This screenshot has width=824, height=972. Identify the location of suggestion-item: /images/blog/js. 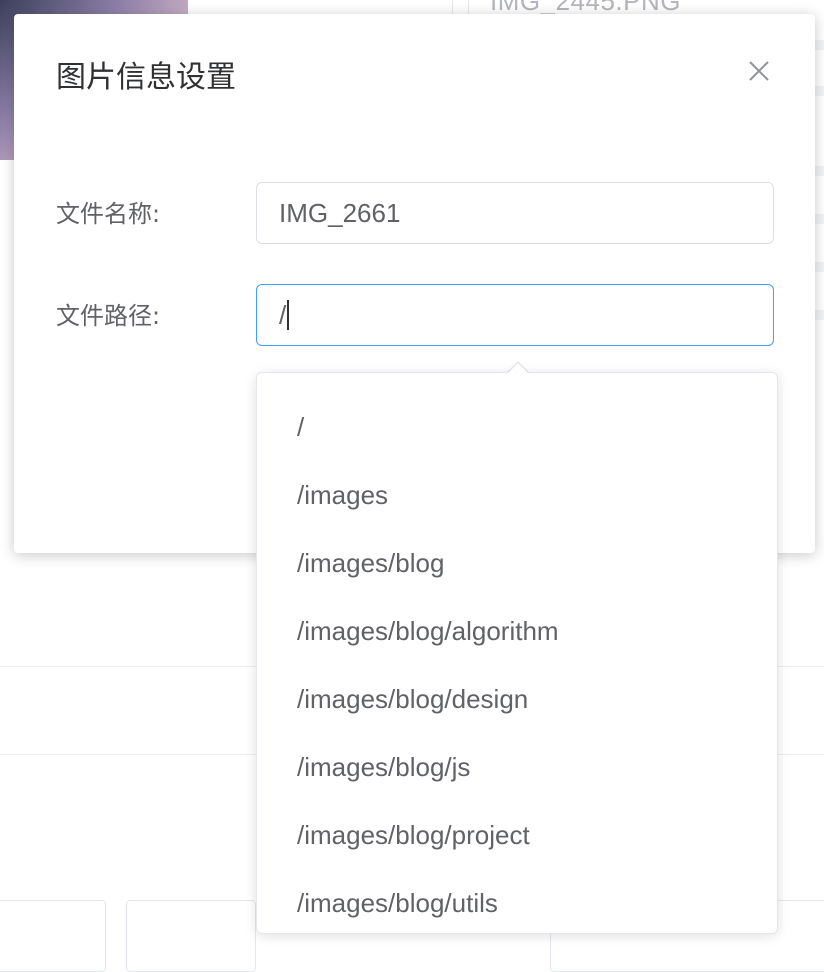
(517, 767).